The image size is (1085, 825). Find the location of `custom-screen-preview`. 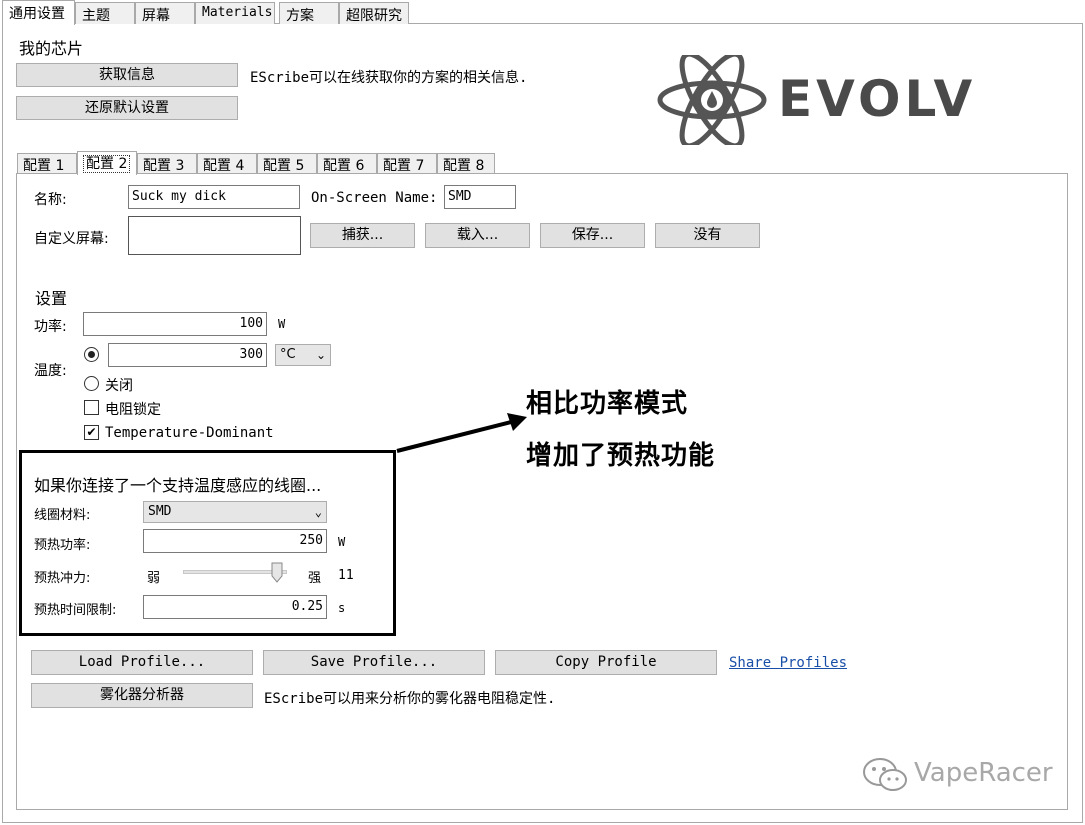

custom-screen-preview is located at coordinates (214, 235).